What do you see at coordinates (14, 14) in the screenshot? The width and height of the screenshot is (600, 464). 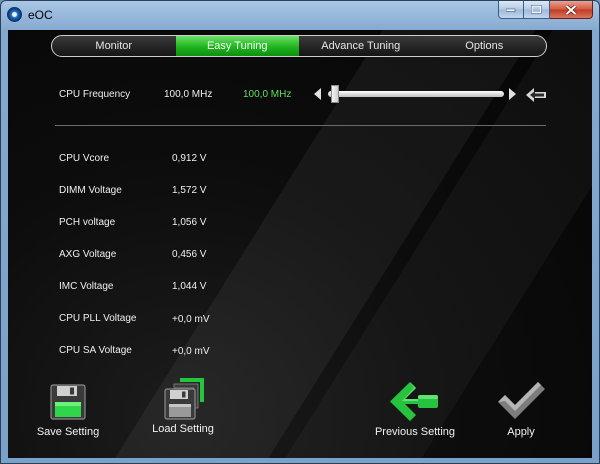 I see `app-icon` at bounding box center [14, 14].